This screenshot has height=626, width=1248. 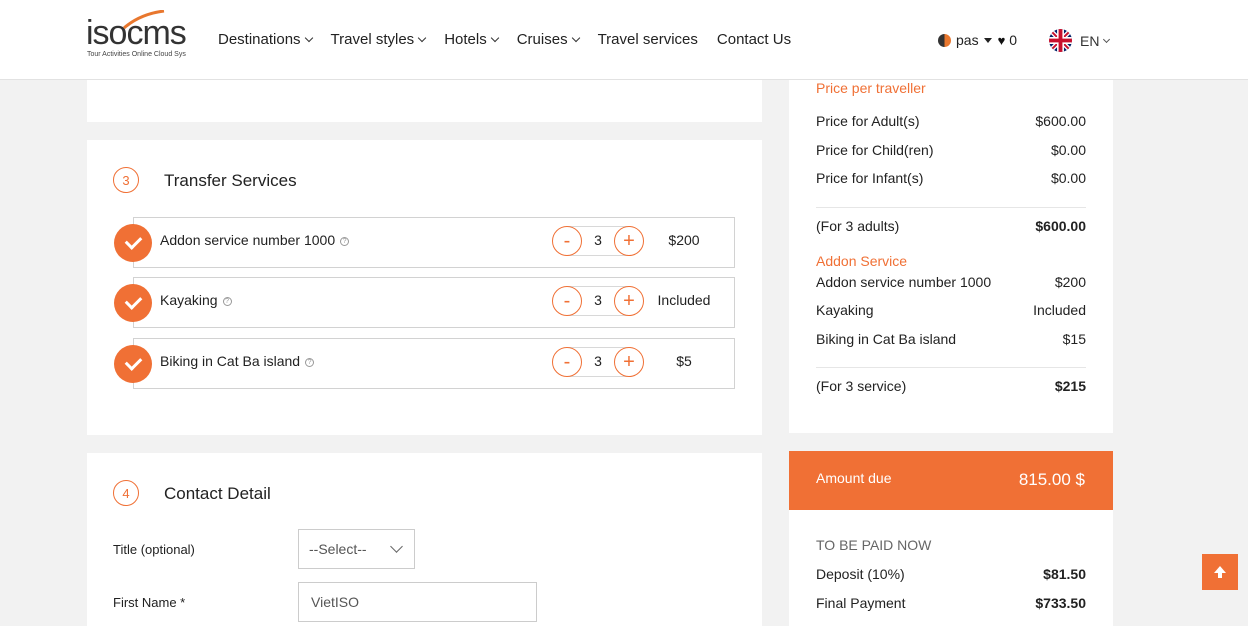 What do you see at coordinates (858, 226) in the screenshot?
I see `subtotal-label: (For 3 adults)` at bounding box center [858, 226].